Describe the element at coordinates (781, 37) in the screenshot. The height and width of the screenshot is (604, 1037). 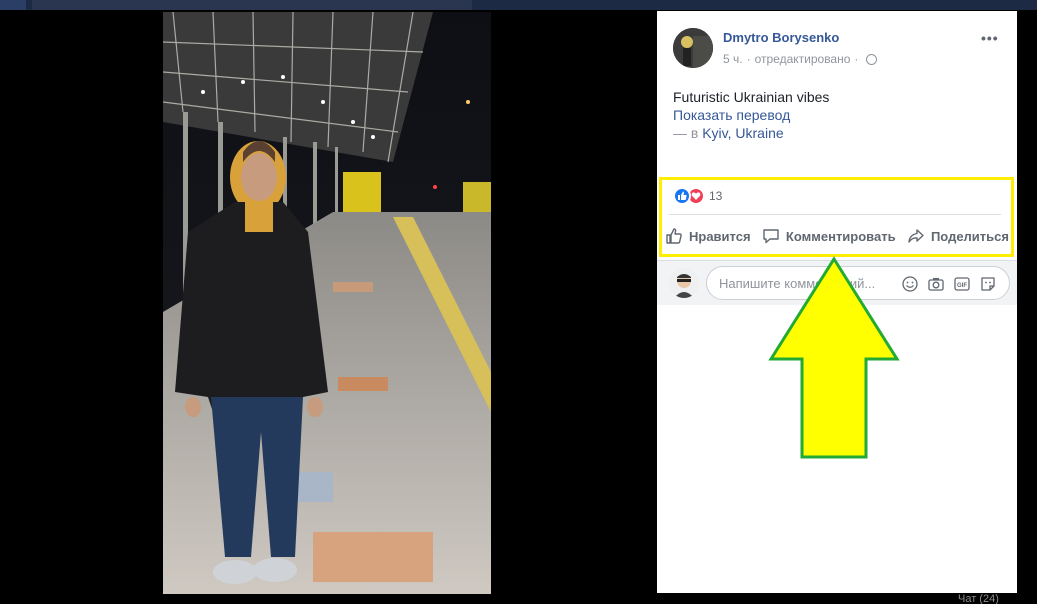
I see `author-name: Dmytro Borysenko` at that location.